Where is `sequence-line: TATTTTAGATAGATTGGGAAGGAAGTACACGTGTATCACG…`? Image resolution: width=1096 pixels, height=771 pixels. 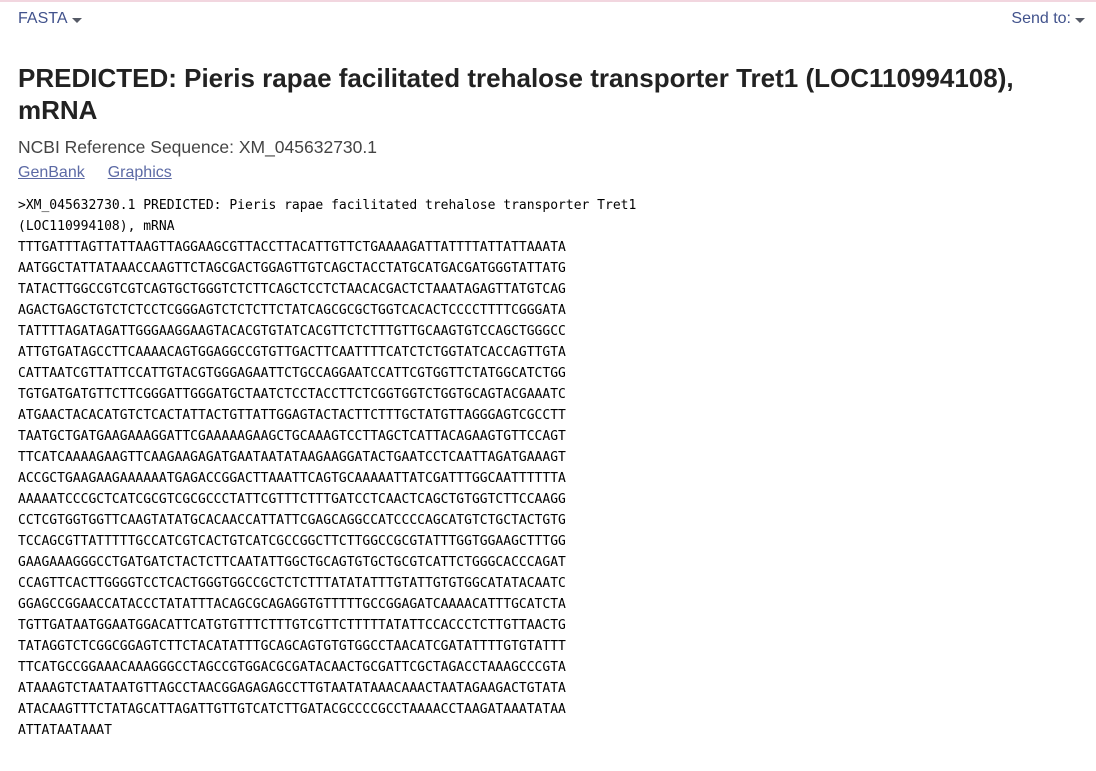
sequence-line: TATTTTAGATAGATTGGGAAGGAAGTACACGTGTATCACG… is located at coordinates (292, 331).